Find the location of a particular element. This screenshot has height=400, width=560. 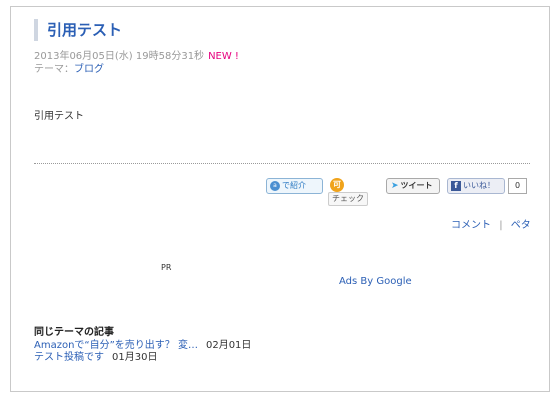

article-title: 引用テスト is located at coordinates (78, 30).